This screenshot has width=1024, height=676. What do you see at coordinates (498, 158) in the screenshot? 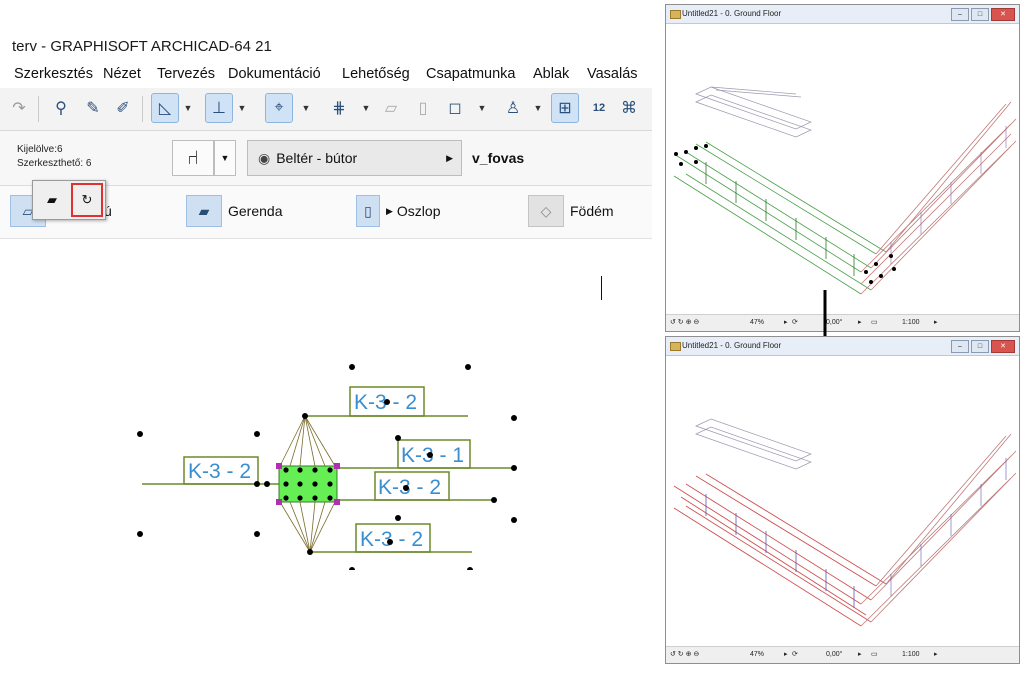
I see `element-id: v_fovas` at bounding box center [498, 158].